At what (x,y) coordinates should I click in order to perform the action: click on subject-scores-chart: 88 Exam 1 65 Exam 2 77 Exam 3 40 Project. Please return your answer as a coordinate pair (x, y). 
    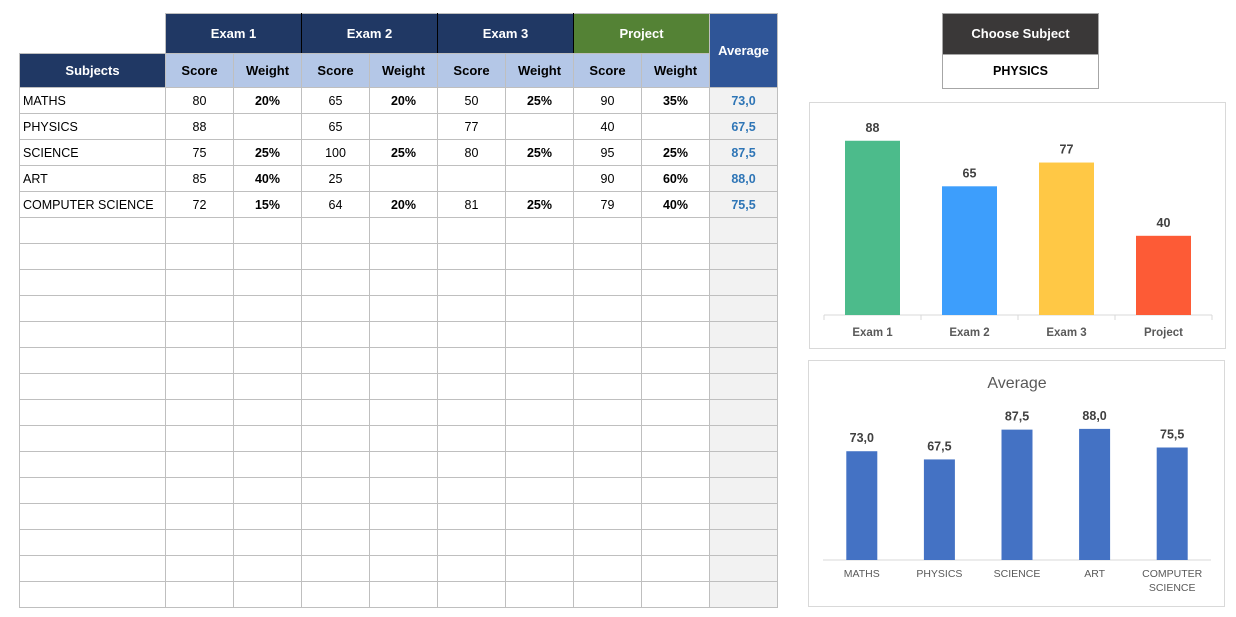
    Looking at the image, I should click on (1017, 225).